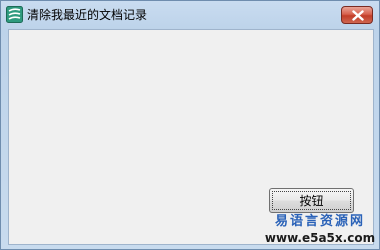  I want to click on close-button, so click(357, 15).